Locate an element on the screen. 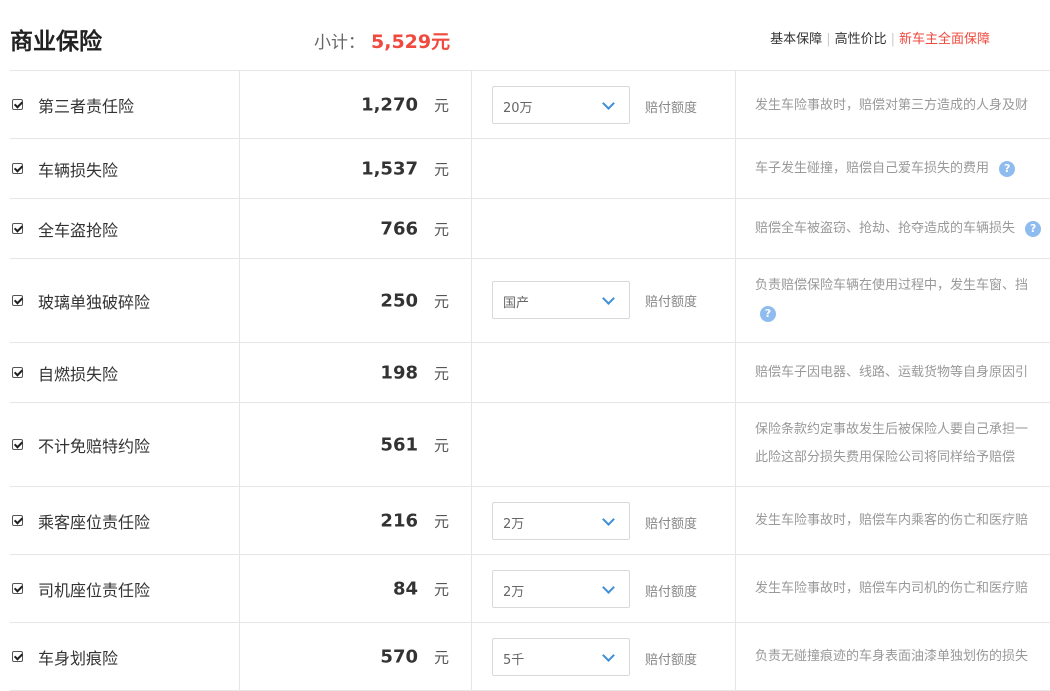  table-row: 全车盗抢险 766 元 赔偿全车被盗窃、抢劫、抢夺造成的车辆损失 ? is located at coordinates (530, 229).